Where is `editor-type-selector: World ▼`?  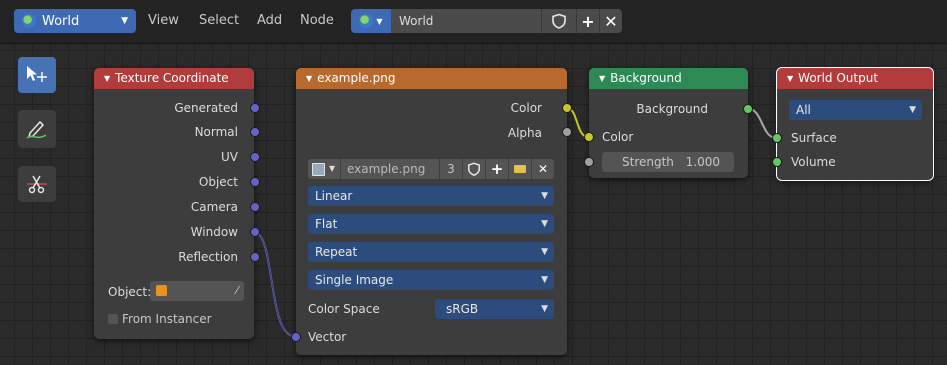
editor-type-selector: World ▼ is located at coordinates (75, 21).